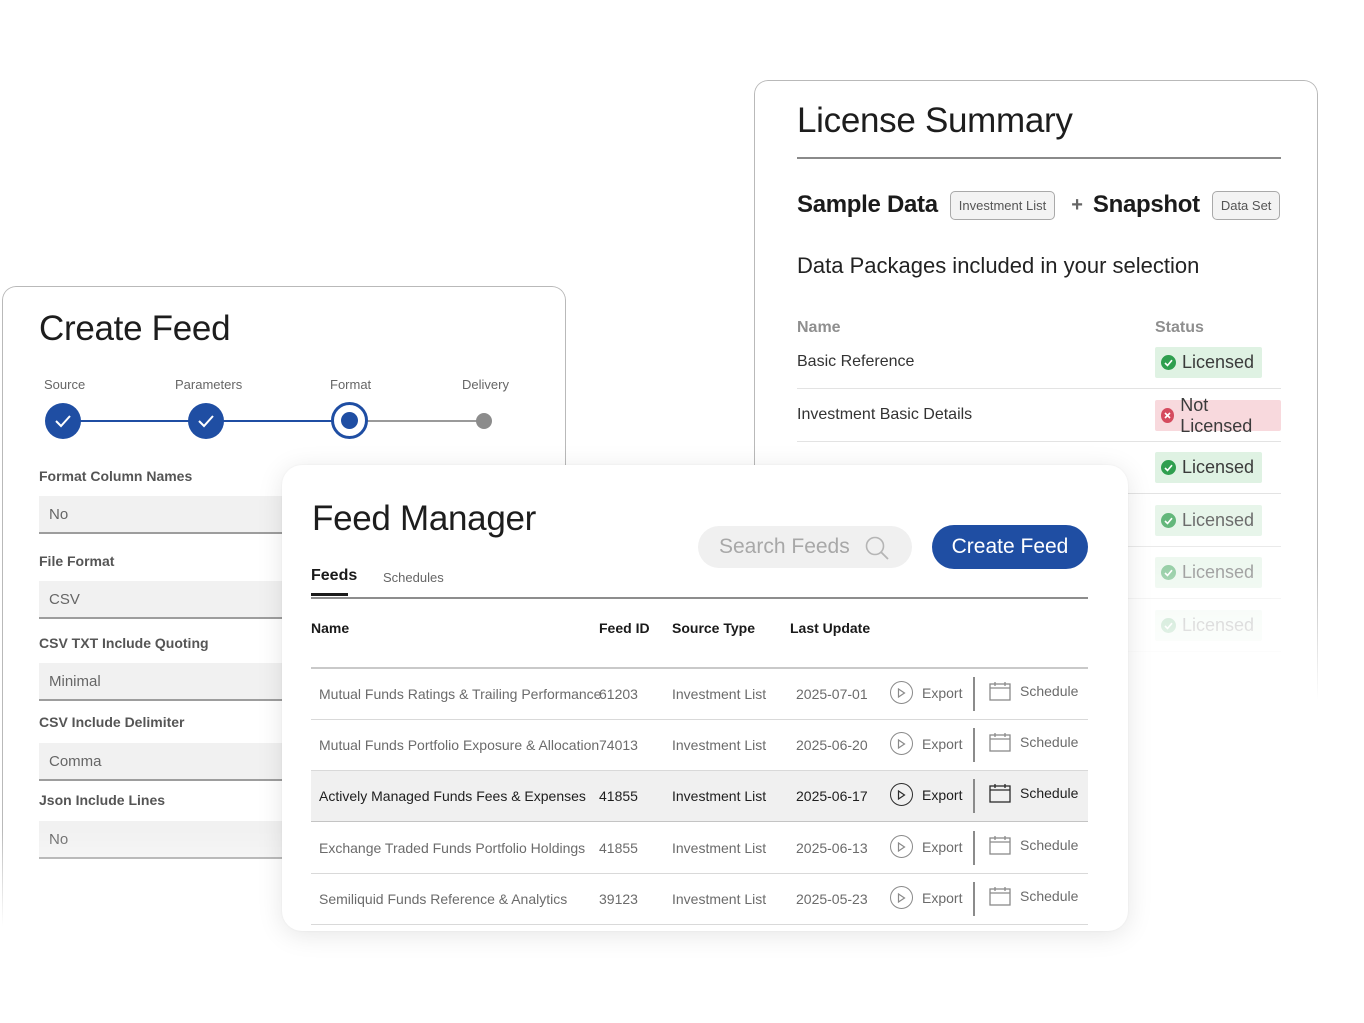 Image resolution: width=1364 pixels, height=1023 pixels. Describe the element at coordinates (935, 120) in the screenshot. I see `license-summary-title: License Summary` at that location.